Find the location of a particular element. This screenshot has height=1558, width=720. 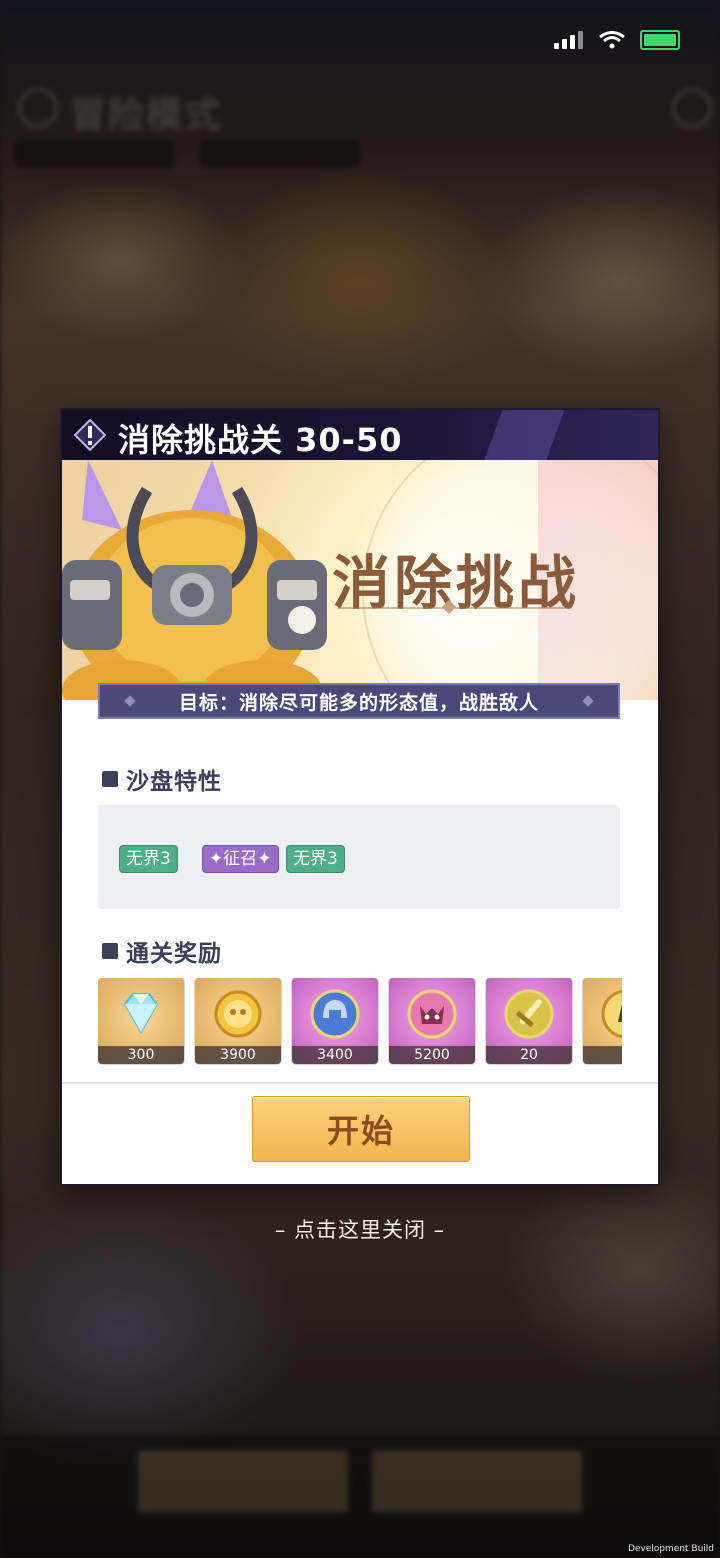

goal-bar: 目标：消除尽可能多的形态值，战胜敌人 is located at coordinates (359, 701).